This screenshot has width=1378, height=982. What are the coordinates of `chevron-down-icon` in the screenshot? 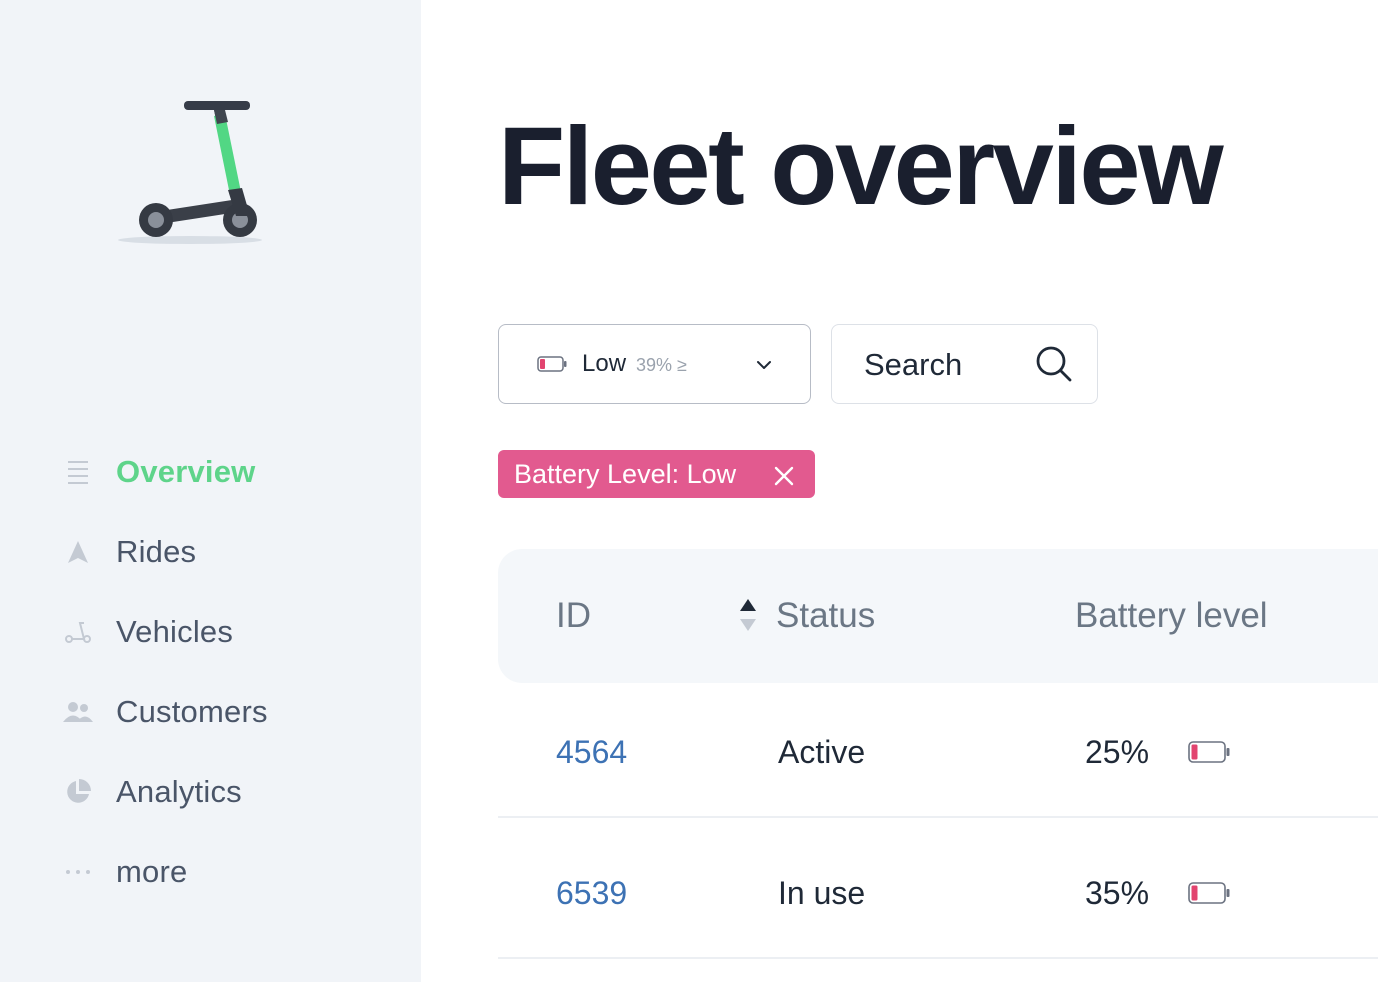 It's located at (764, 365).